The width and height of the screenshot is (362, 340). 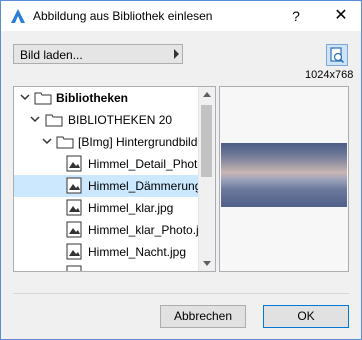 I want to click on app-icon, so click(x=18, y=16).